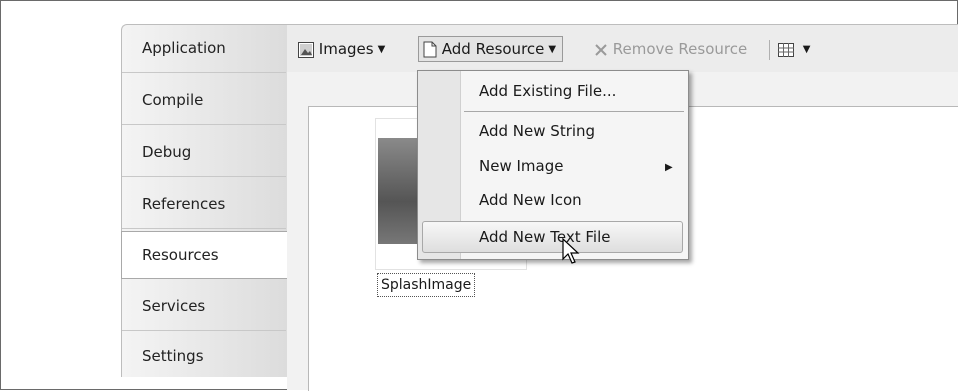 The image size is (958, 391). What do you see at coordinates (180, 255) in the screenshot?
I see `tab-label: Resources` at bounding box center [180, 255].